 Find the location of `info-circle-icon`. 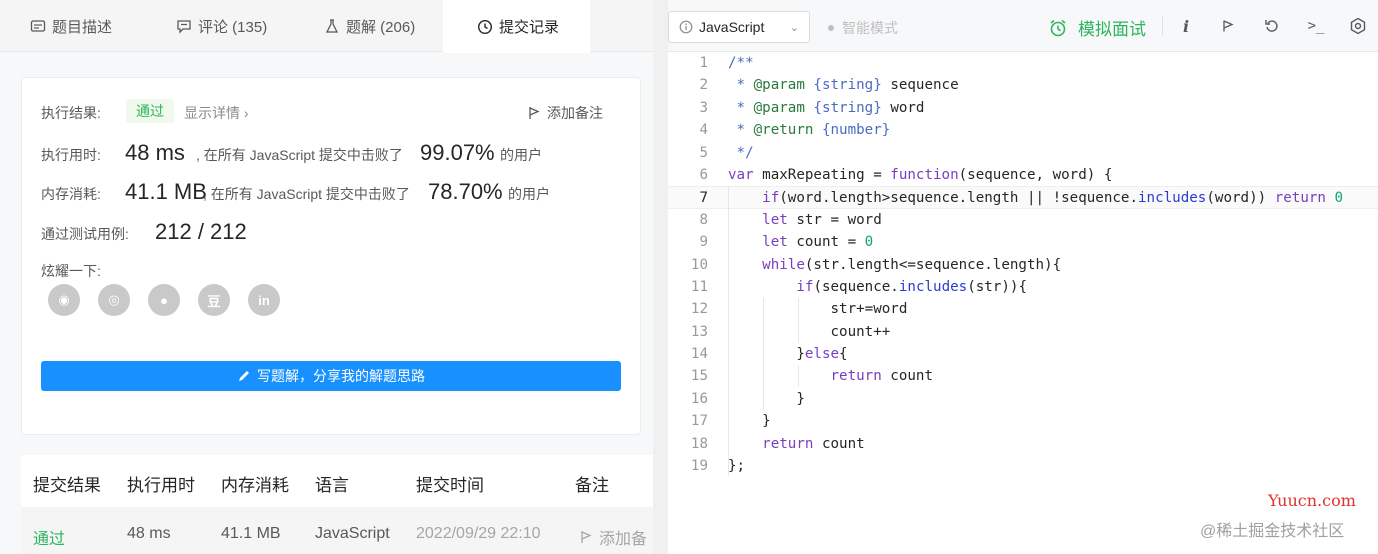

info-circle-icon is located at coordinates (686, 27).